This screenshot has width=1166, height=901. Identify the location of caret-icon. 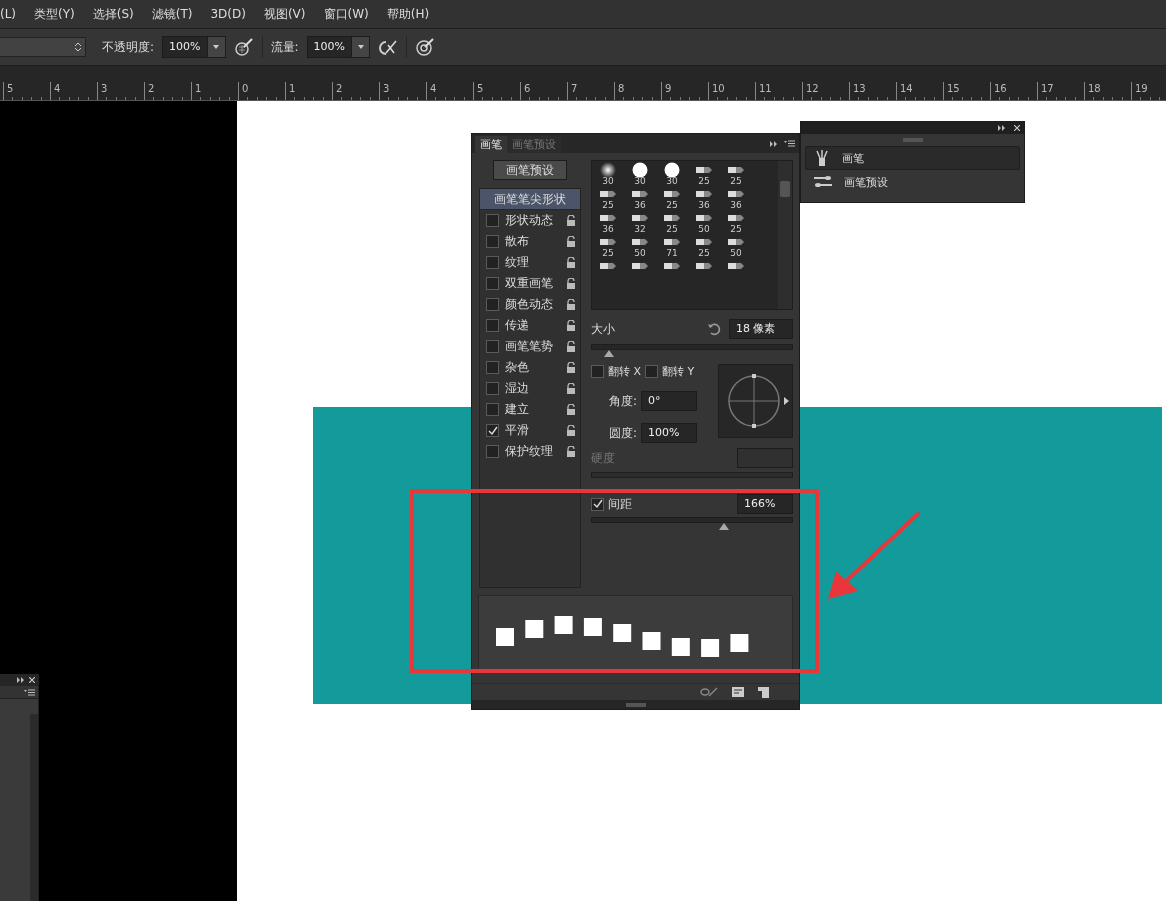
(216, 47).